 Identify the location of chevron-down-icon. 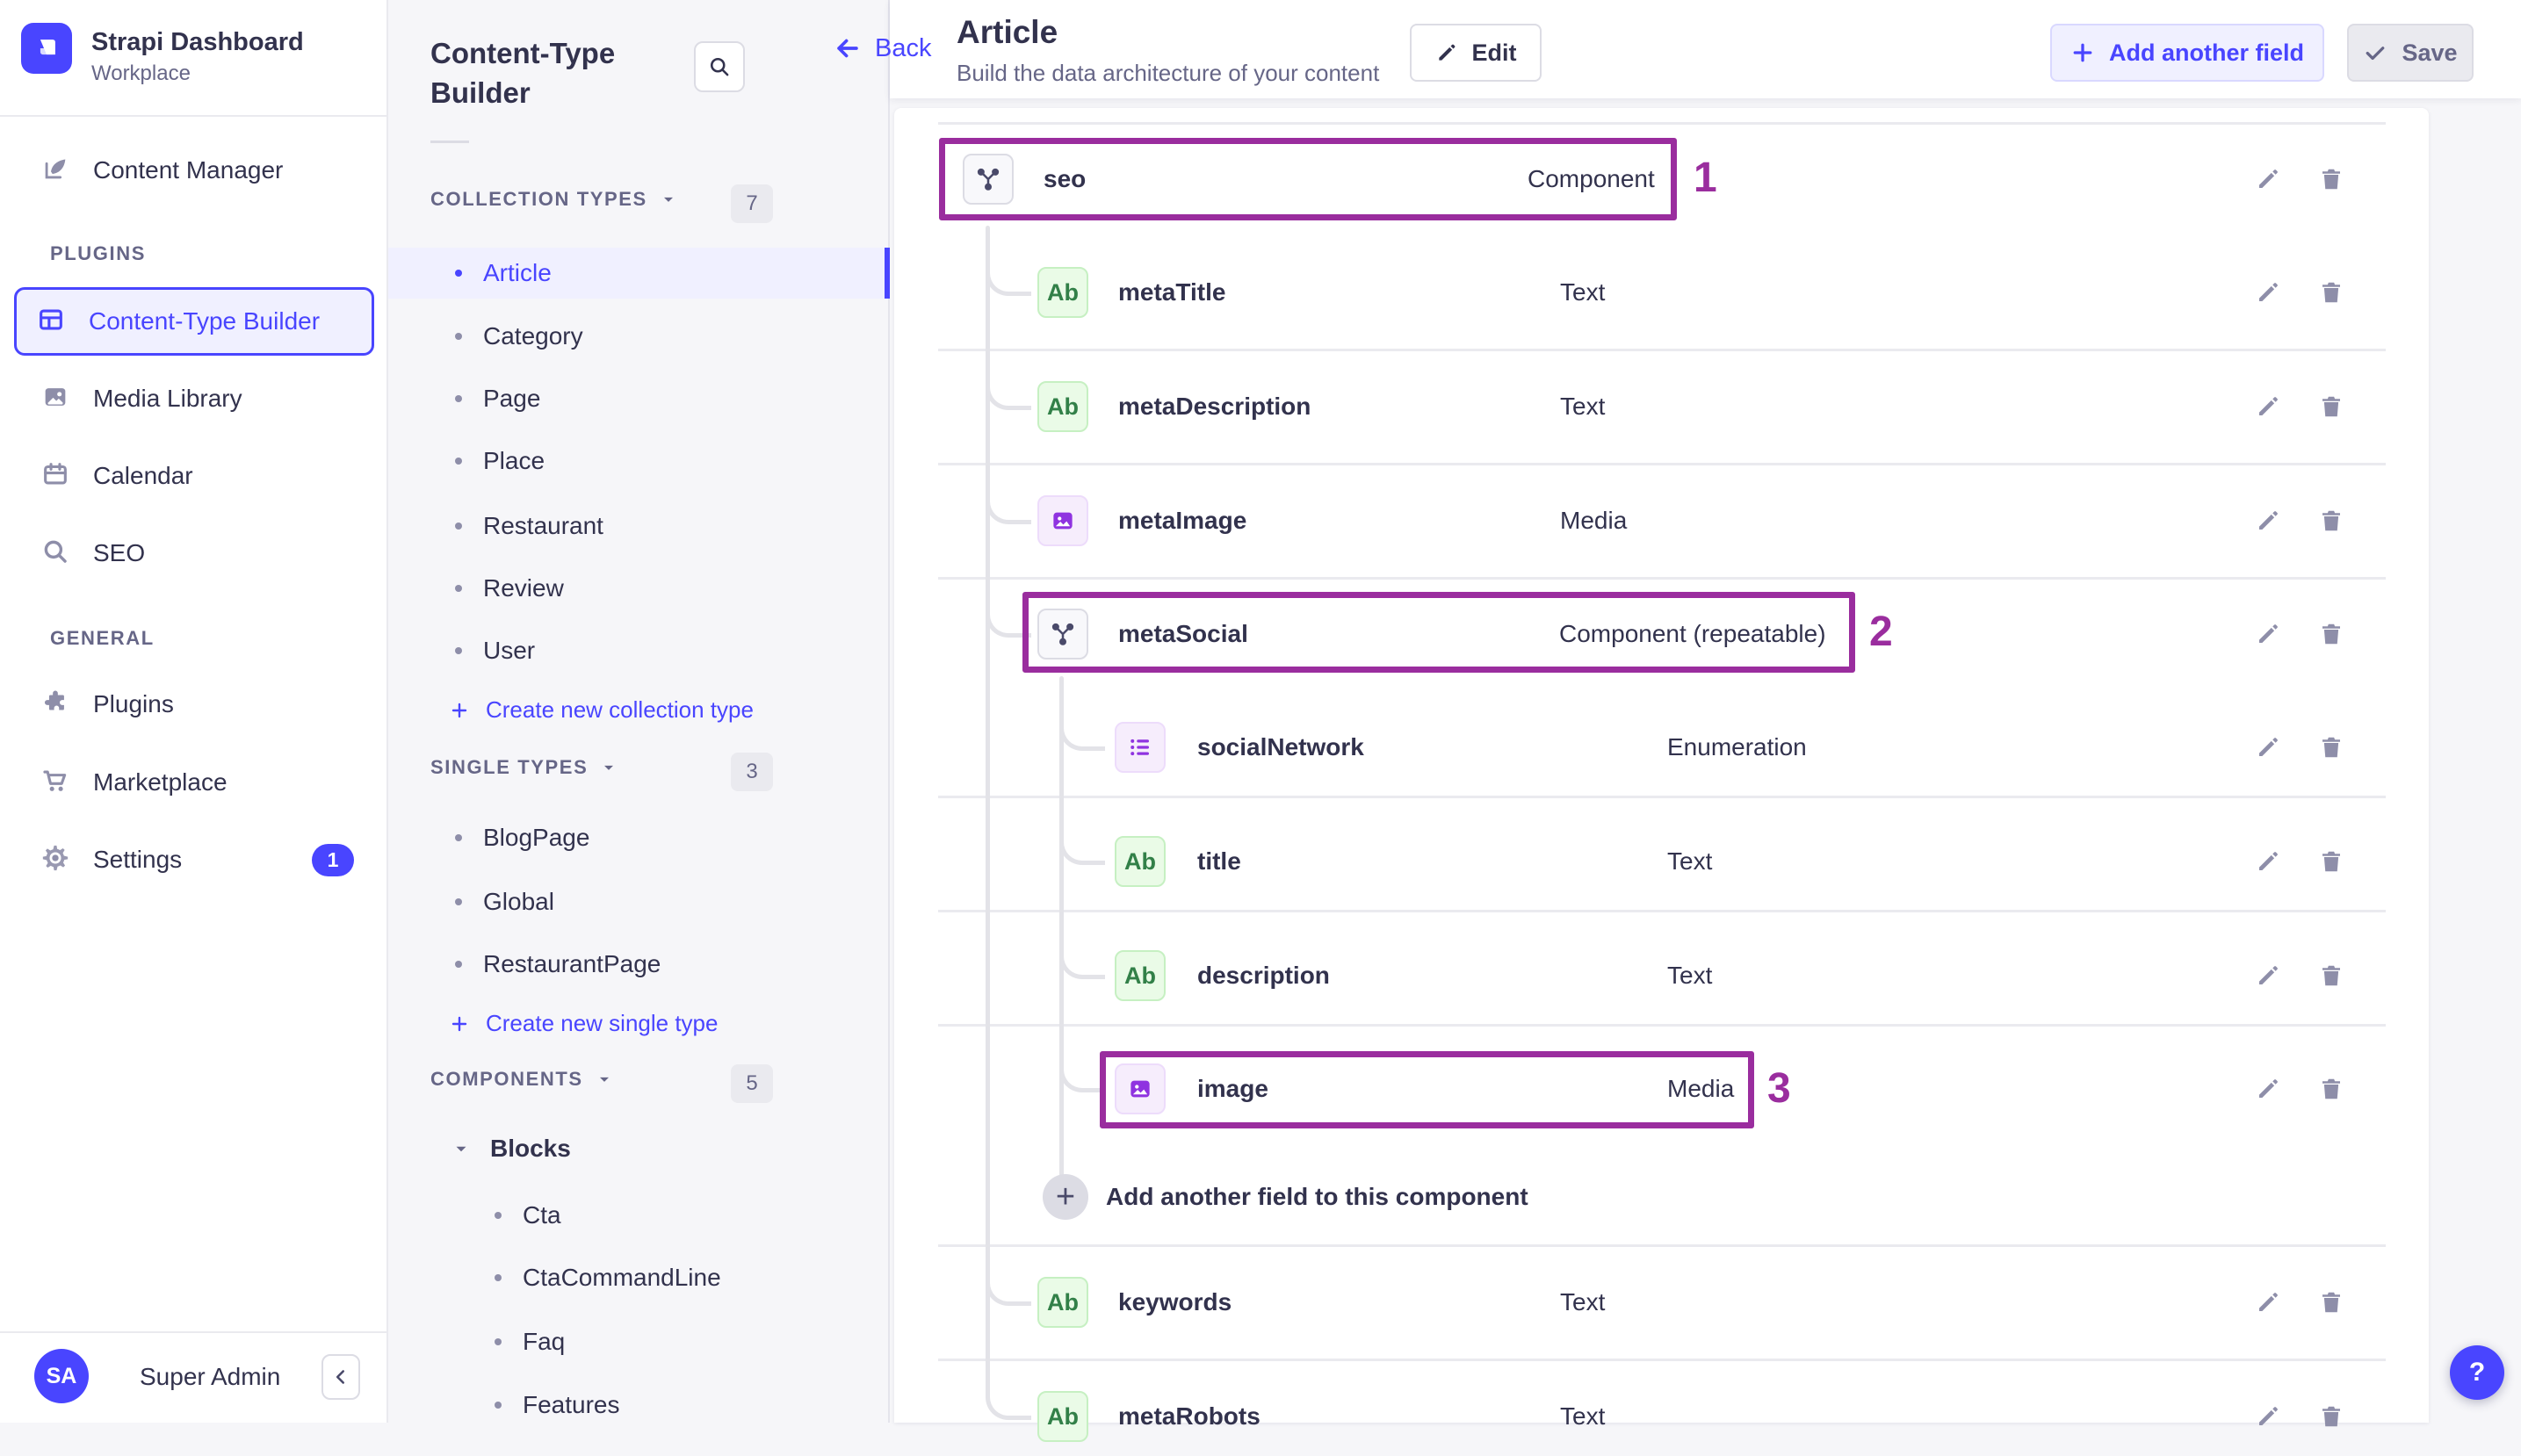
(609, 767).